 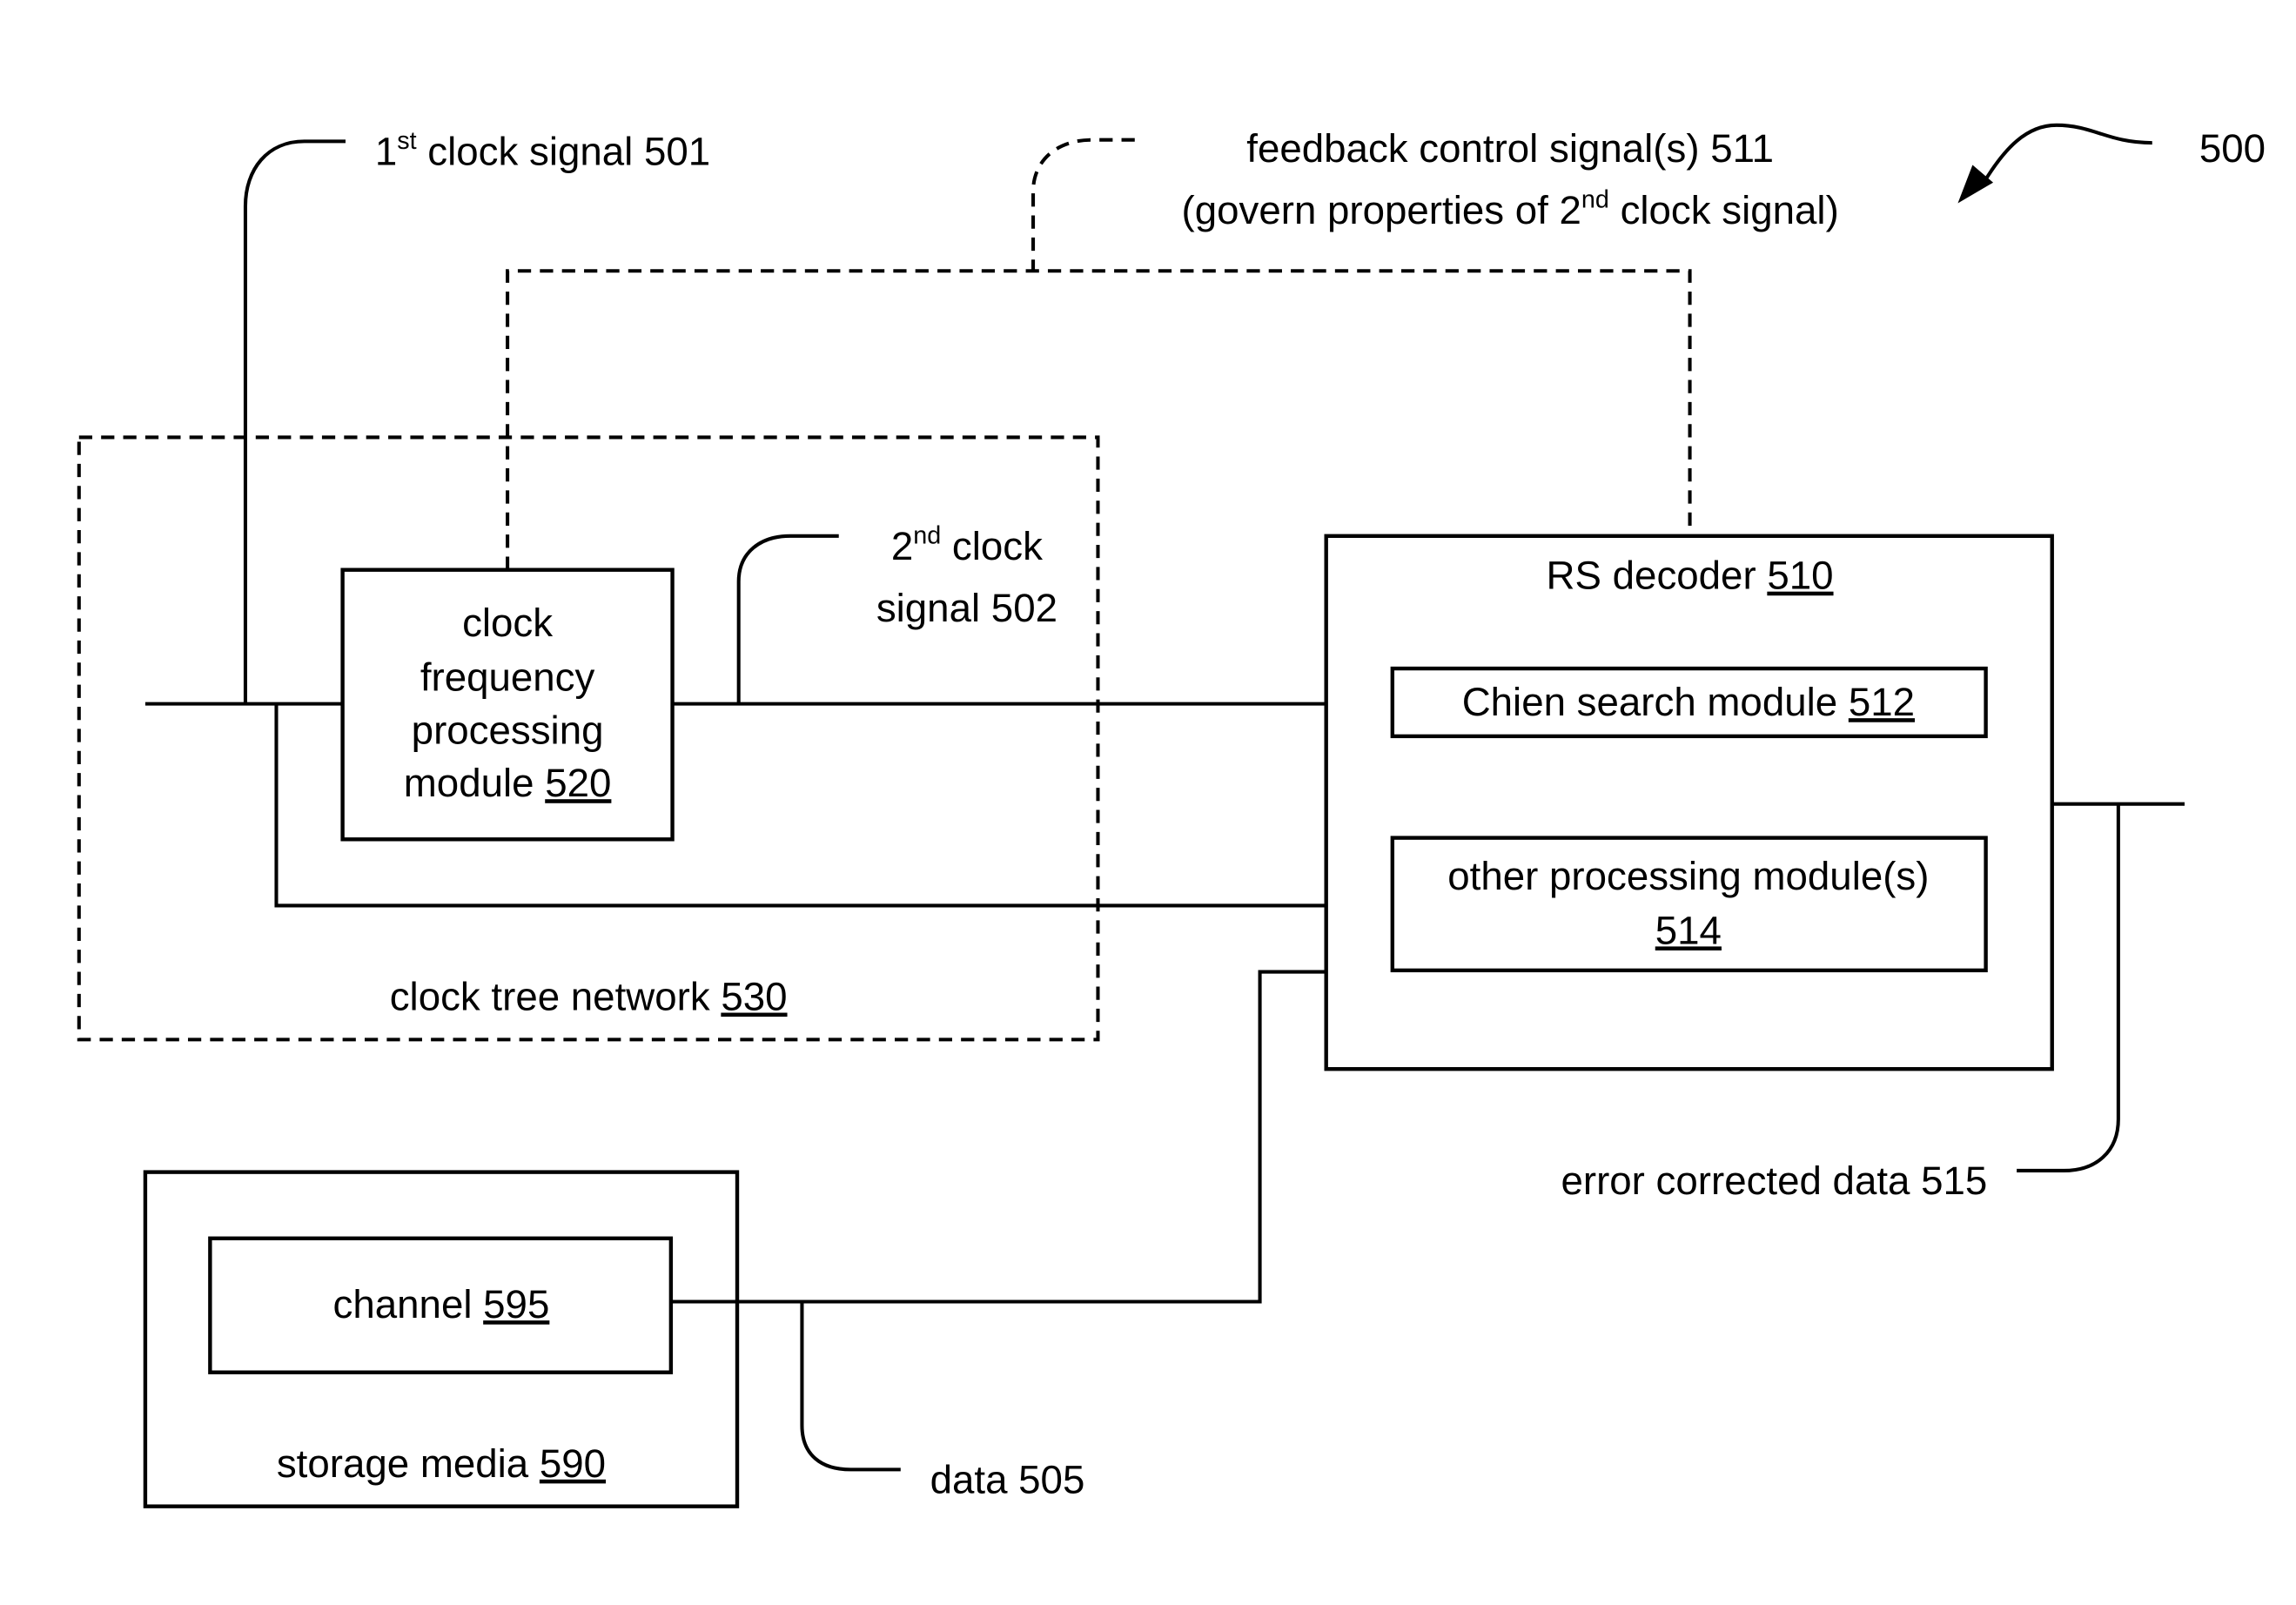 I want to click on data-label: data 505, so click(x=1007, y=1479).